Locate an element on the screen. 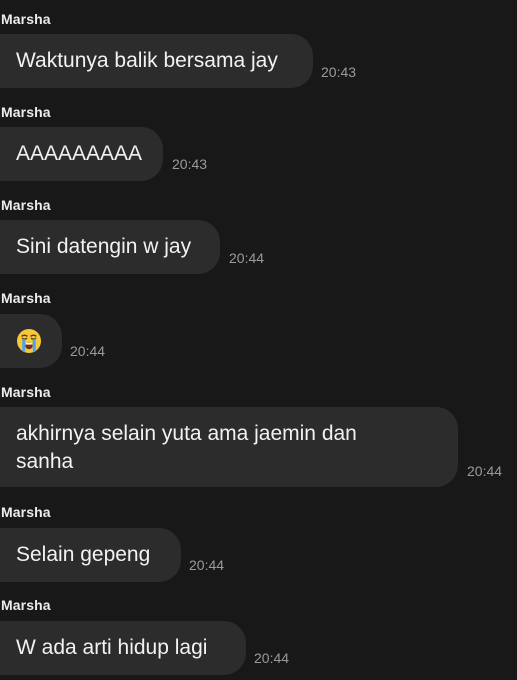 This screenshot has height=680, width=517. message-text: W ada arti hidup lagi is located at coordinates (112, 647).